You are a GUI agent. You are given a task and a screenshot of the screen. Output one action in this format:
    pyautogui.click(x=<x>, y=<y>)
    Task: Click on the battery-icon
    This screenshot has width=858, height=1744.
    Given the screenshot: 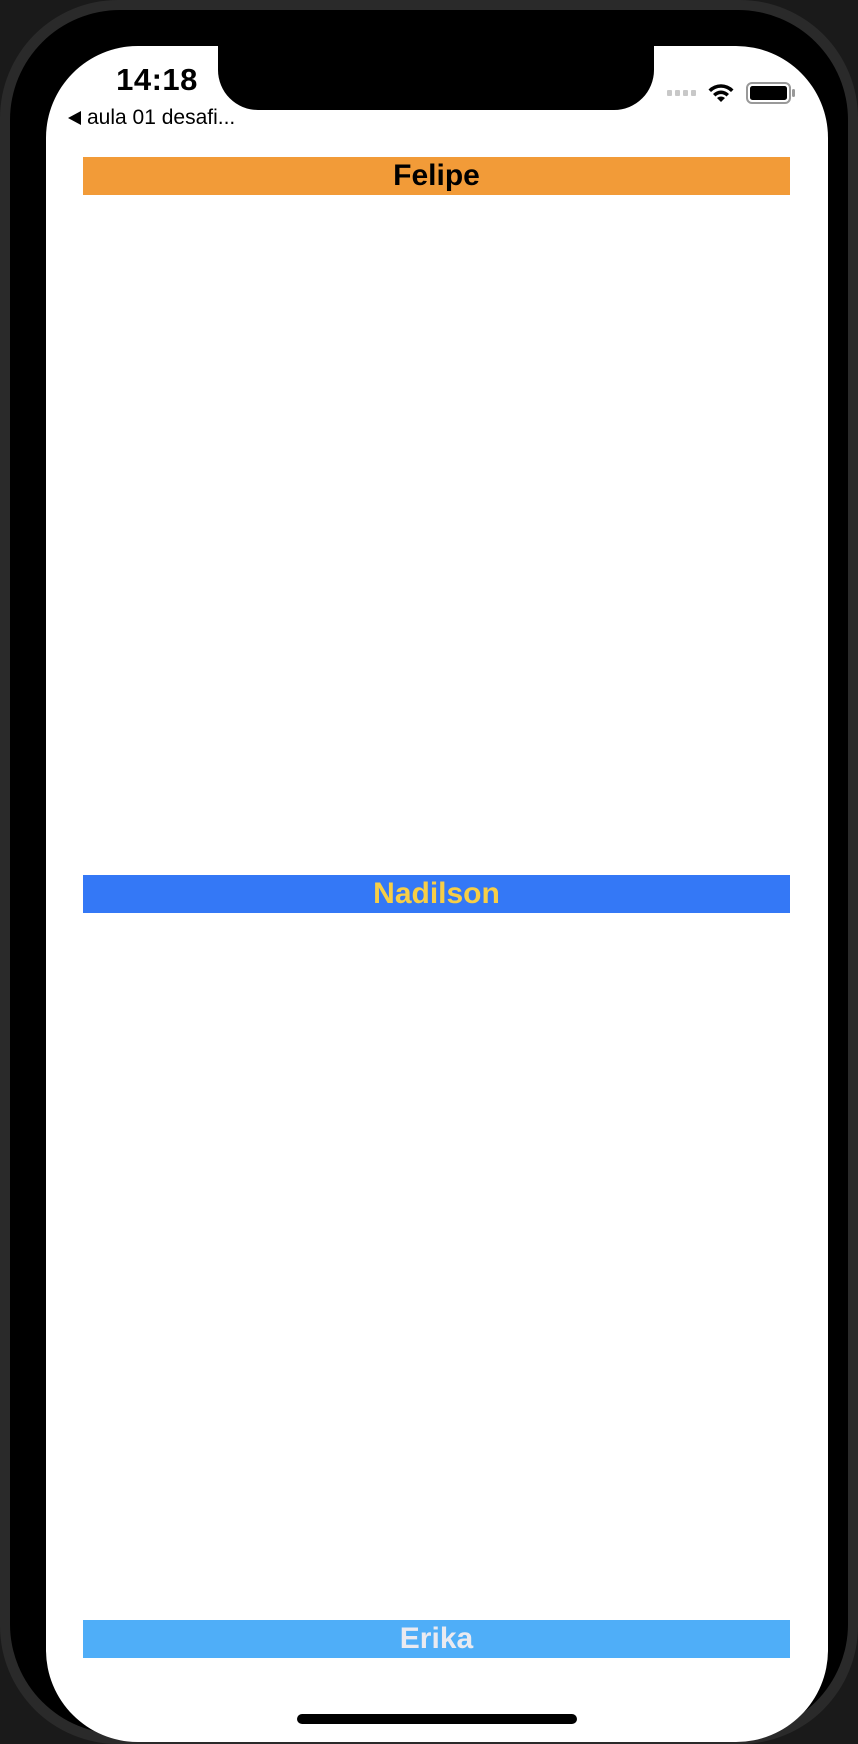 What is the action you would take?
    pyautogui.click(x=771, y=93)
    